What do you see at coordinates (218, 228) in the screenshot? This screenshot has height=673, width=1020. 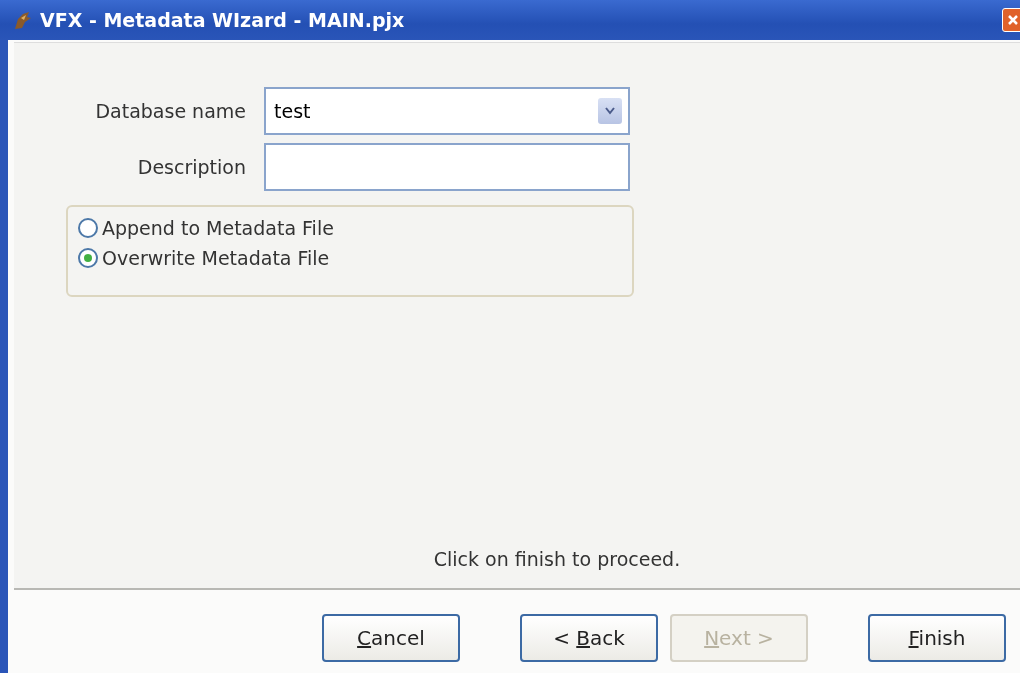 I see `option-label: Append to Metadata File` at bounding box center [218, 228].